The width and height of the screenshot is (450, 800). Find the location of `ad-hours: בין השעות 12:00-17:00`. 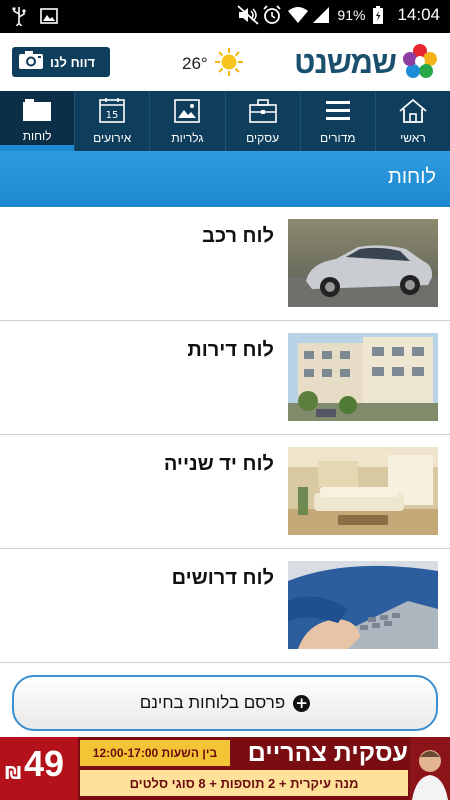

ad-hours: בין השעות 12:00-17:00 is located at coordinates (155, 753).